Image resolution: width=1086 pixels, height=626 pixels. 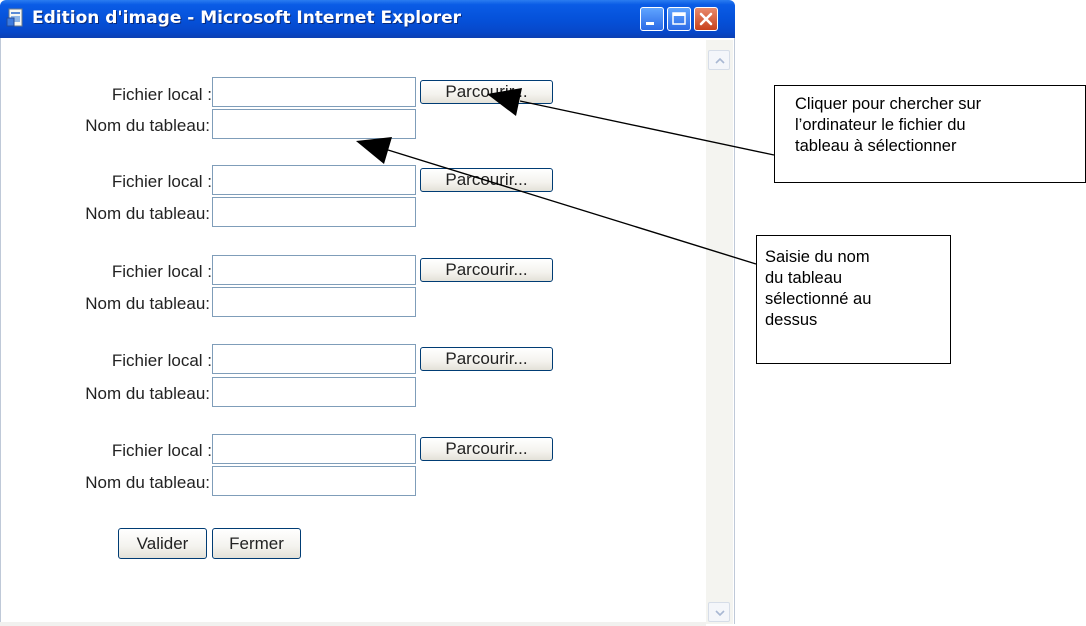 What do you see at coordinates (147, 393) in the screenshot?
I see `nom-tableau-label-4: Nom du tableau:` at bounding box center [147, 393].